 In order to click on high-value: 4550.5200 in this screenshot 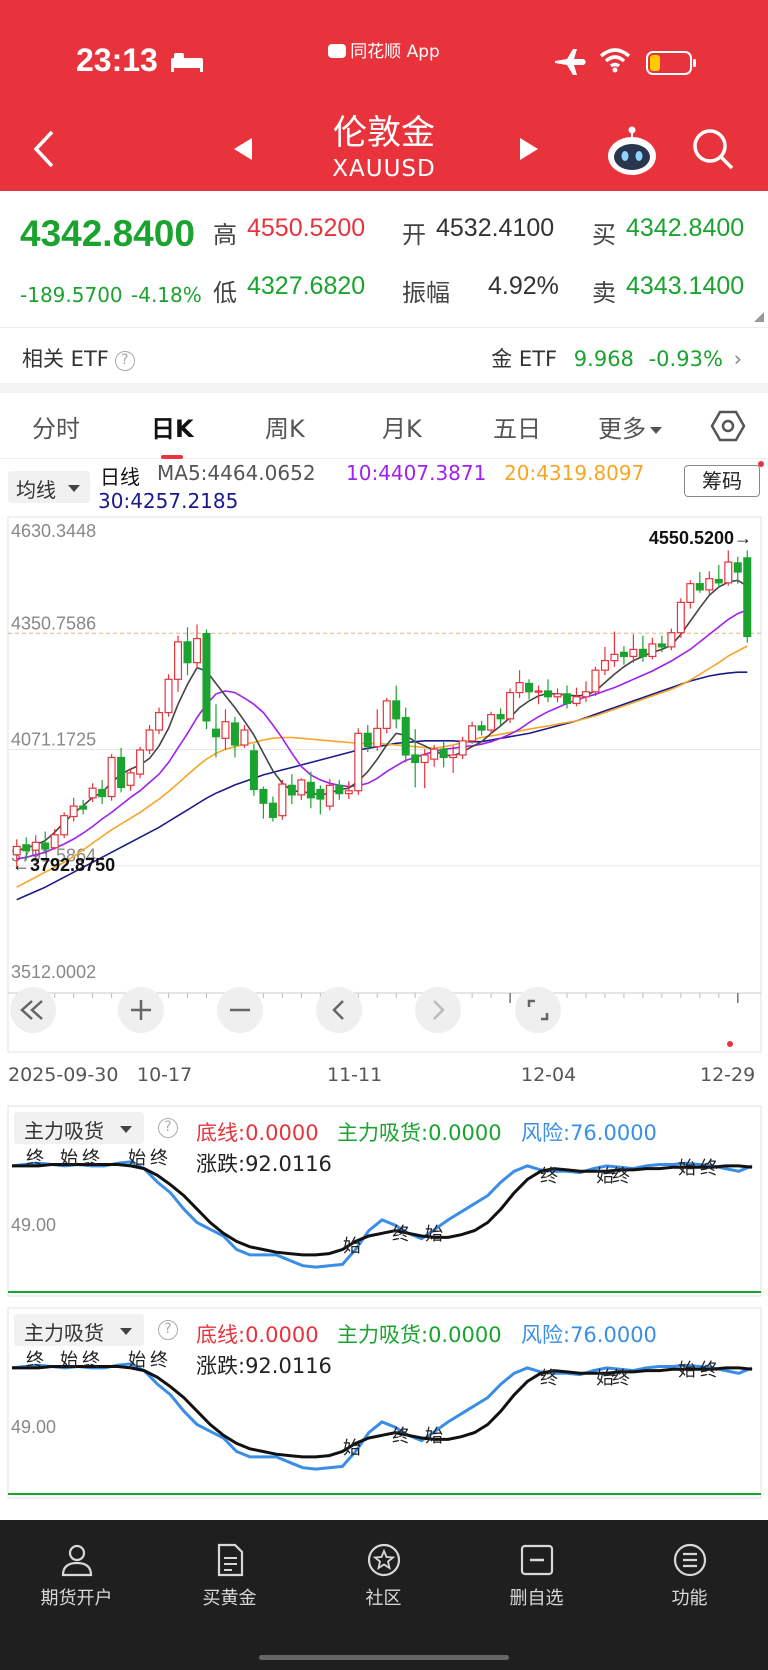, I will do `click(306, 228)`.